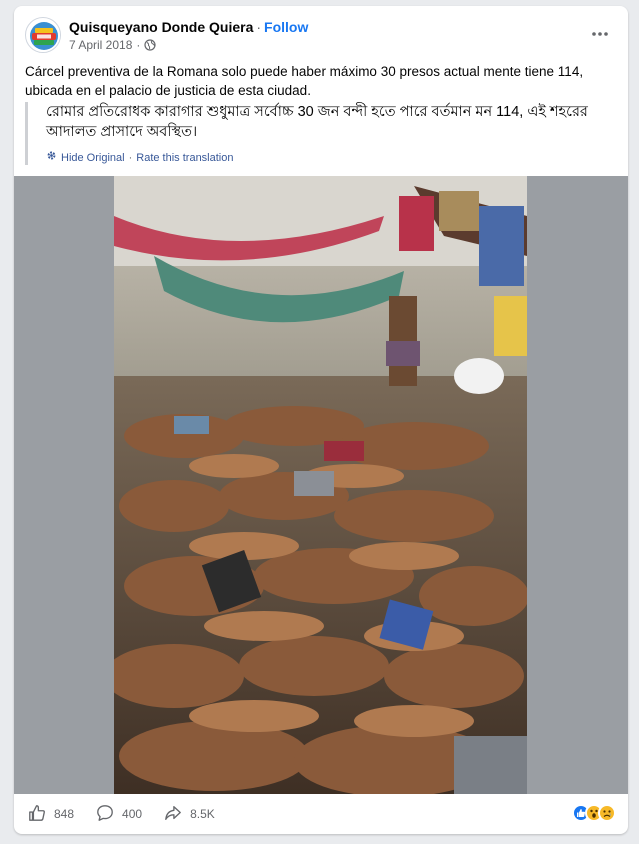  What do you see at coordinates (202, 814) in the screenshot?
I see `share-count: 8.5K` at bounding box center [202, 814].